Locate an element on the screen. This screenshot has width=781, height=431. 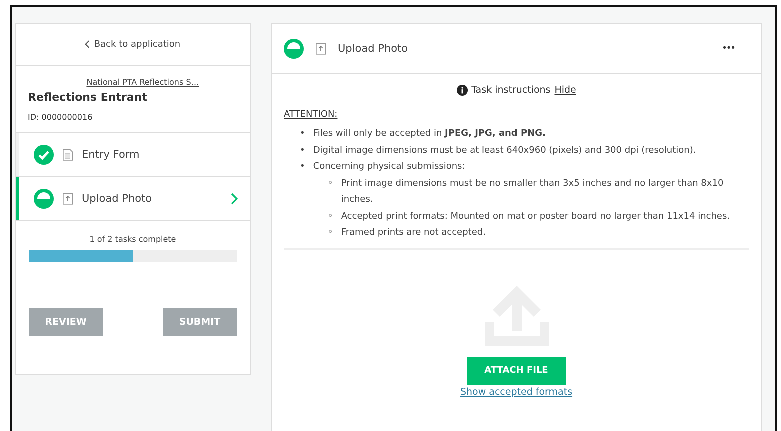
entrant-title: Reflections Entrant is located at coordinates (88, 97).